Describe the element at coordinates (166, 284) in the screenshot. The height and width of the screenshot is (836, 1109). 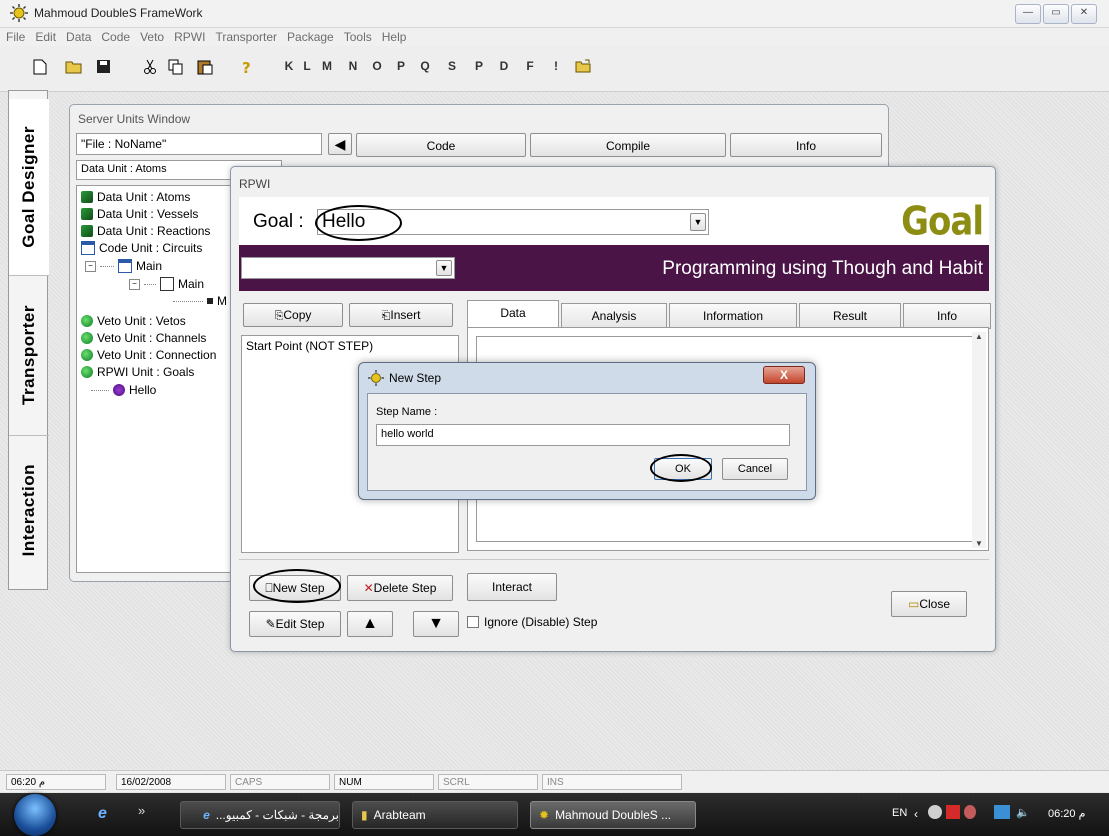
I see `tree-item-main-child: − Main` at that location.